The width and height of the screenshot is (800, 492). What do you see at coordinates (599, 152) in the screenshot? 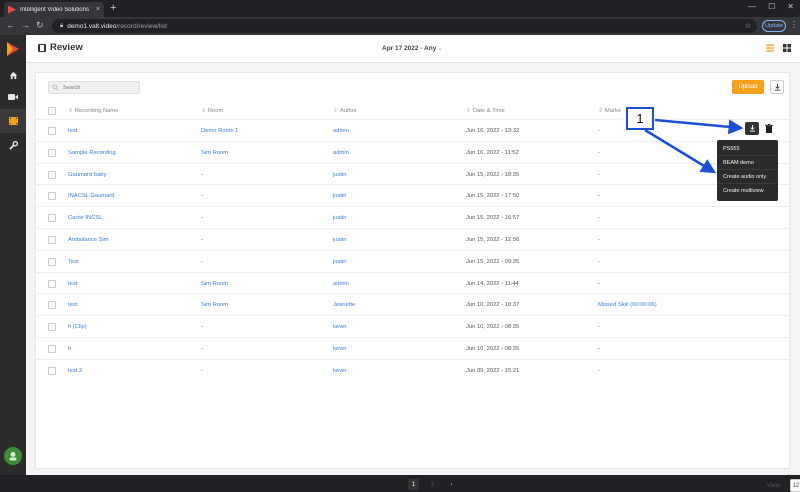
I see `cell-marker: -` at bounding box center [599, 152].